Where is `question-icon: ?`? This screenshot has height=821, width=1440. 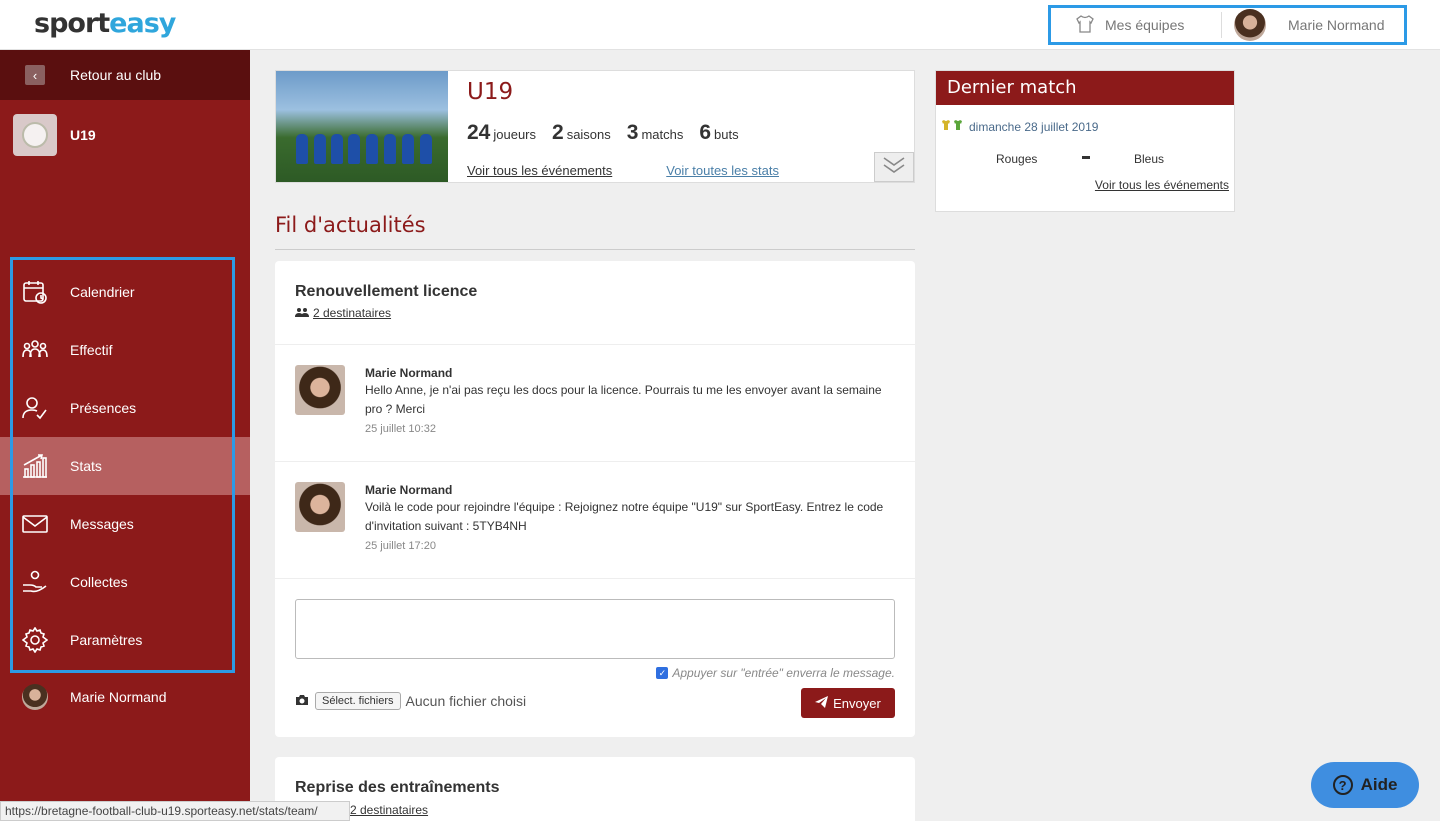 question-icon: ? is located at coordinates (1342, 785).